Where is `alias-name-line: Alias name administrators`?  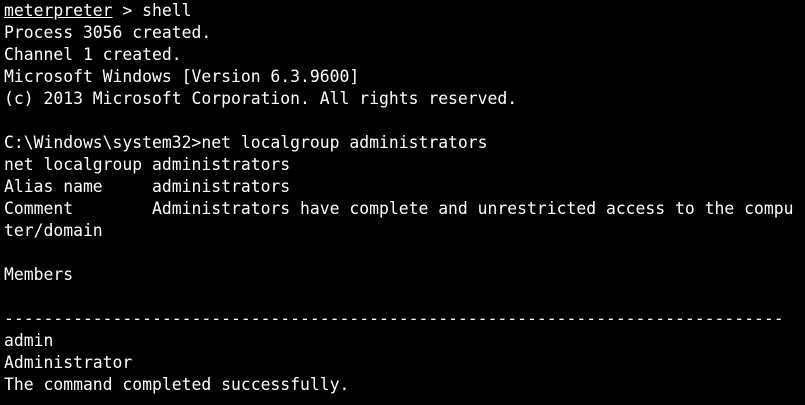 alias-name-line: Alias name administrators is located at coordinates (147, 186).